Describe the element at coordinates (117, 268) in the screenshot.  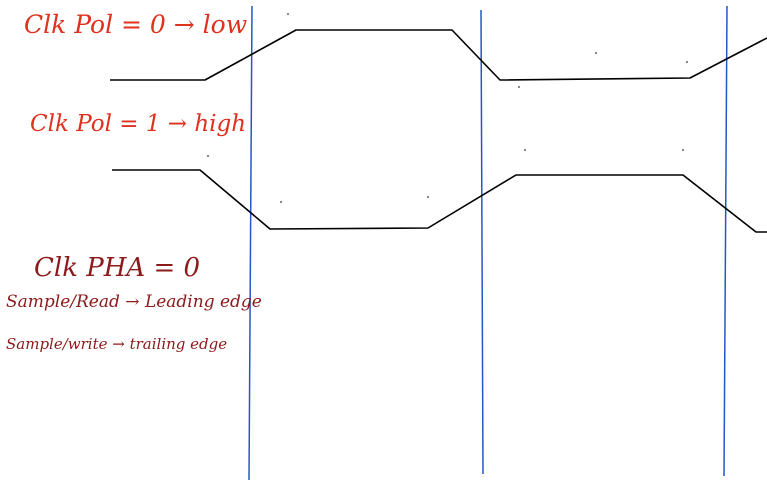
I see `annotation-cpha: Clk PHA = 0` at that location.